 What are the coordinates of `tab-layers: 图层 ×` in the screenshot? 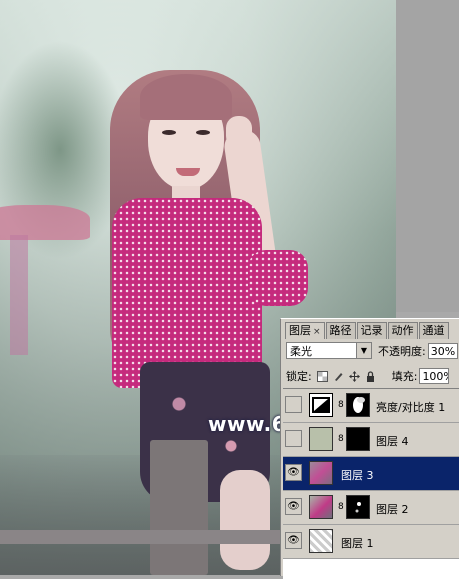 It's located at (305, 330).